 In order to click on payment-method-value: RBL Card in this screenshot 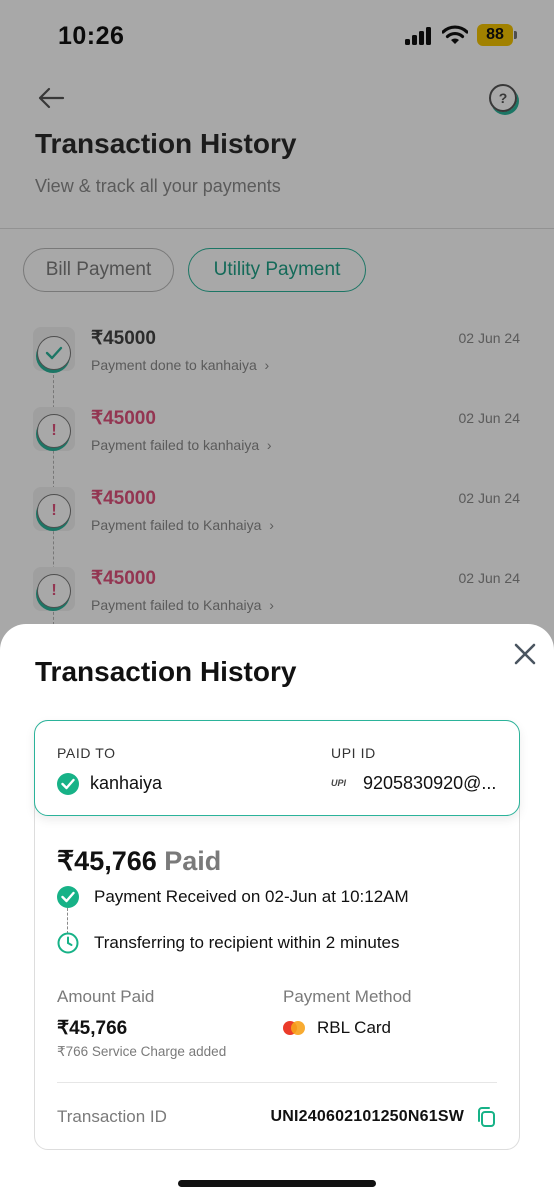, I will do `click(354, 1027)`.